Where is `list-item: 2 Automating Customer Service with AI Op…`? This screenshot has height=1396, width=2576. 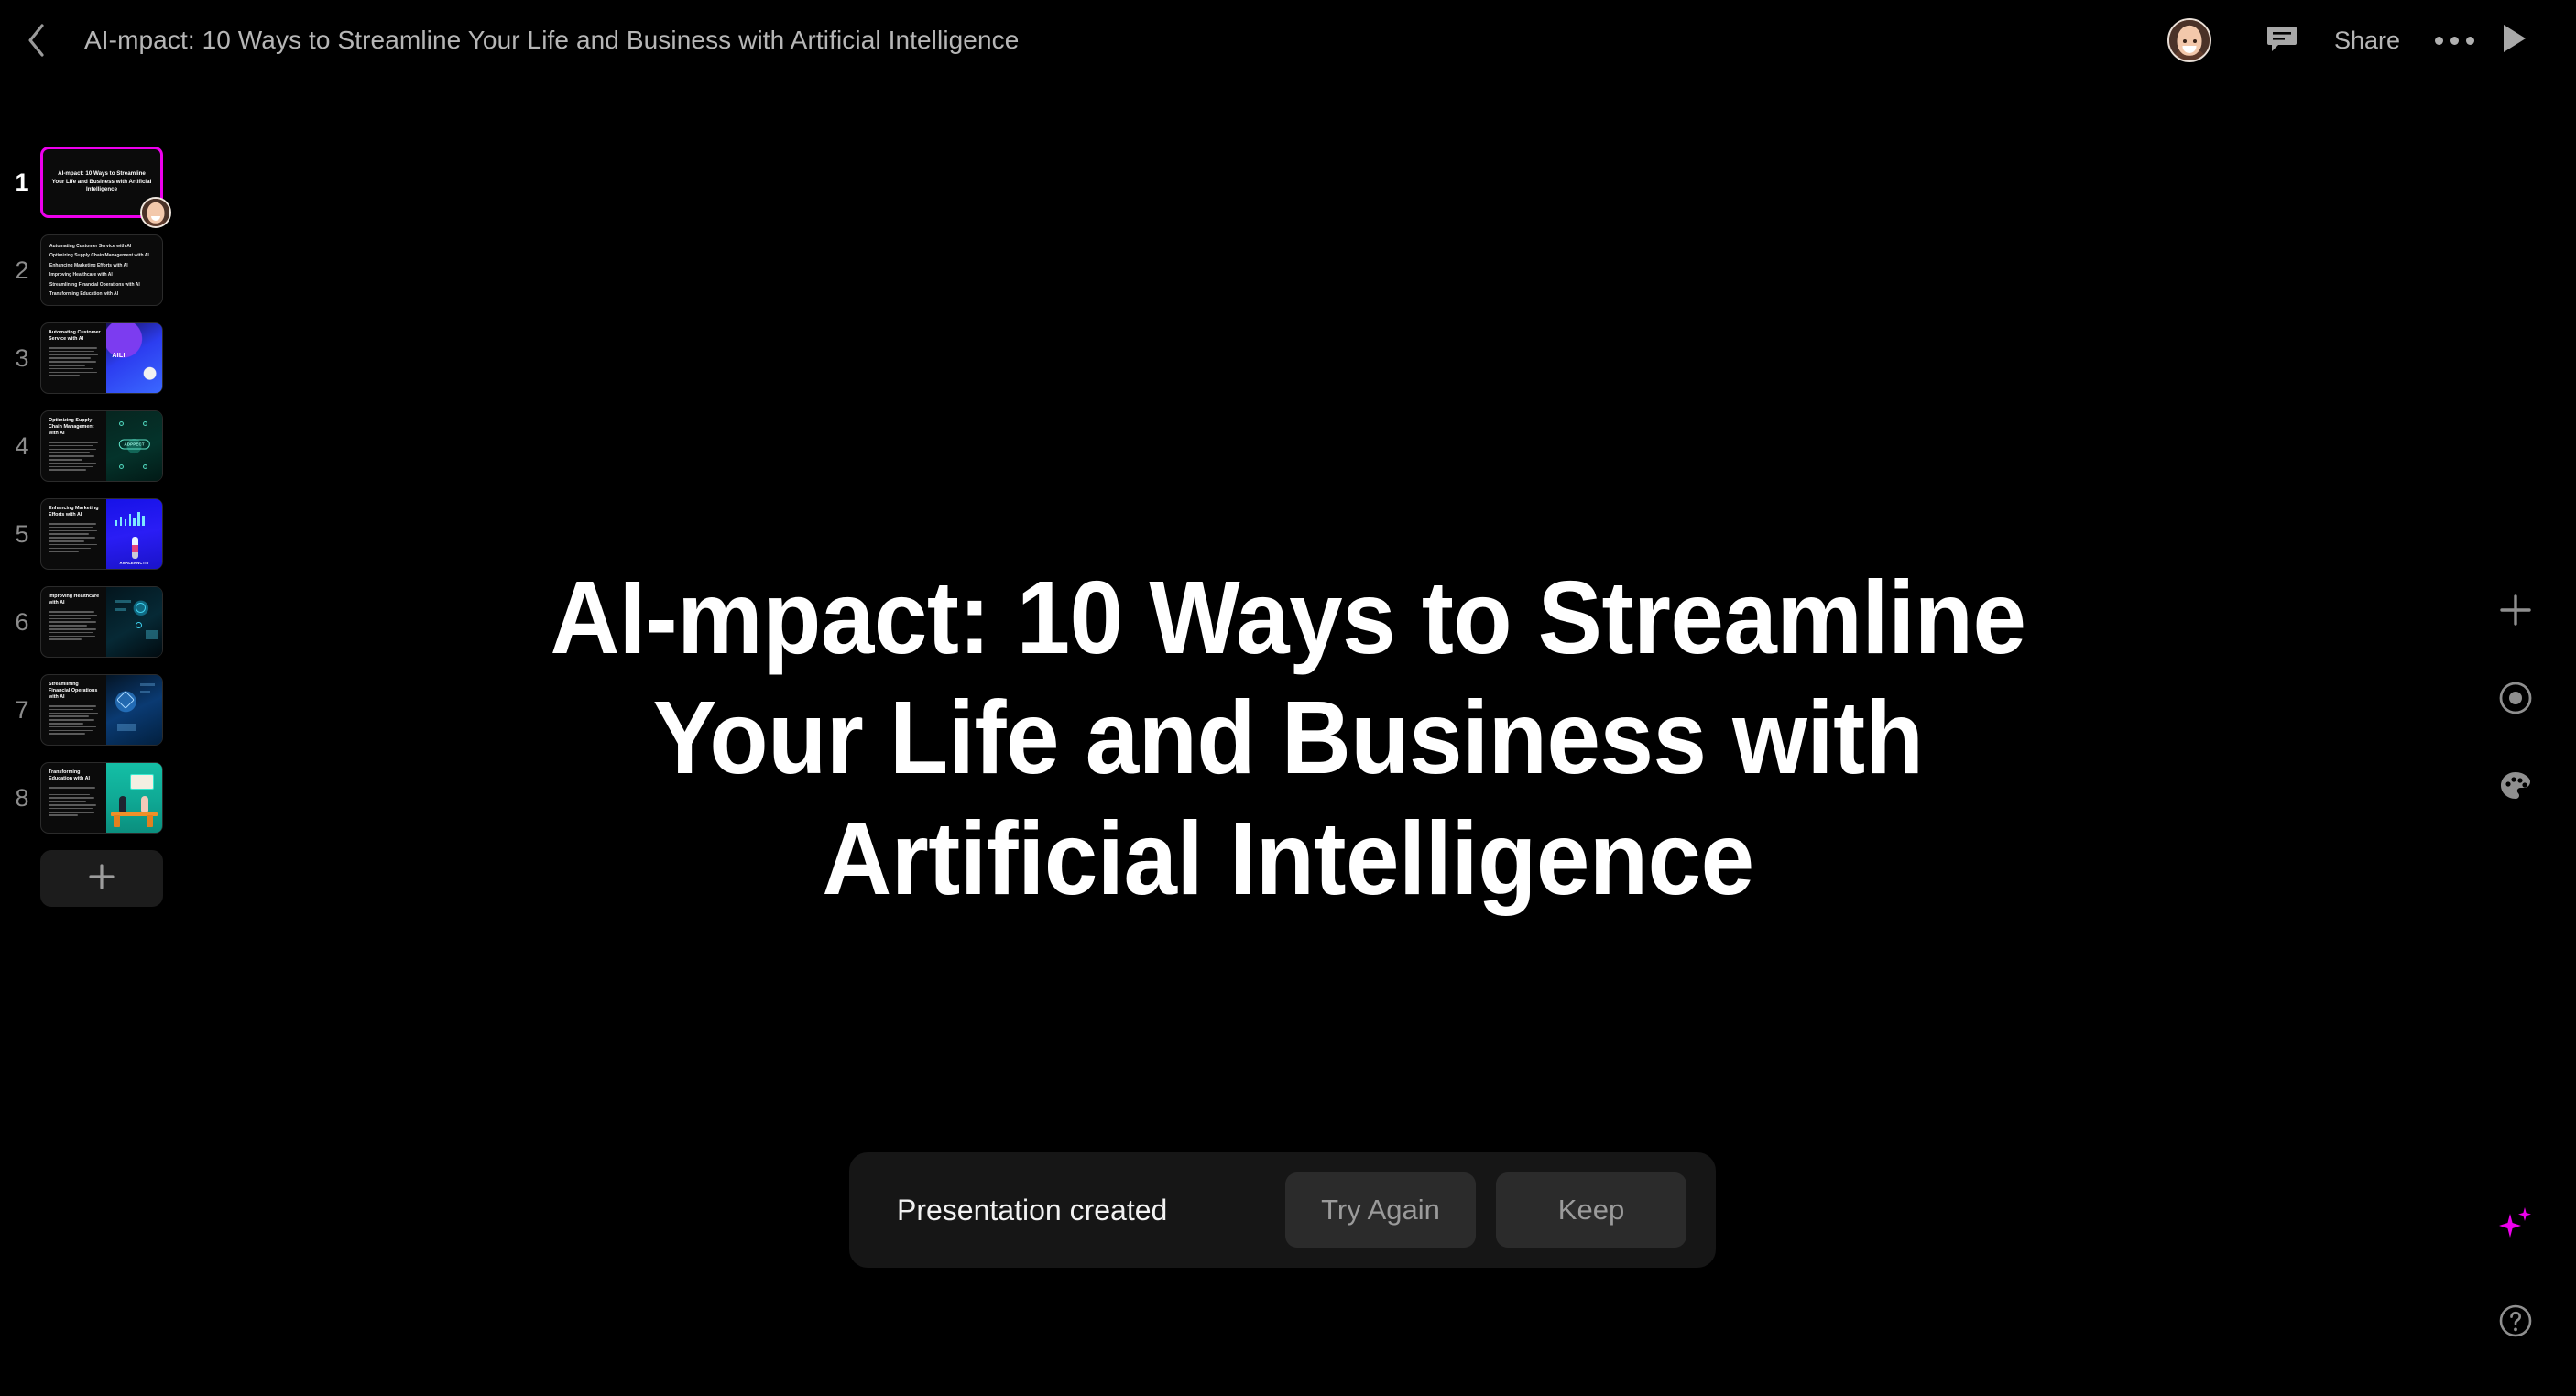 list-item: 2 Automating Customer Service with AI Op… is located at coordinates (101, 270).